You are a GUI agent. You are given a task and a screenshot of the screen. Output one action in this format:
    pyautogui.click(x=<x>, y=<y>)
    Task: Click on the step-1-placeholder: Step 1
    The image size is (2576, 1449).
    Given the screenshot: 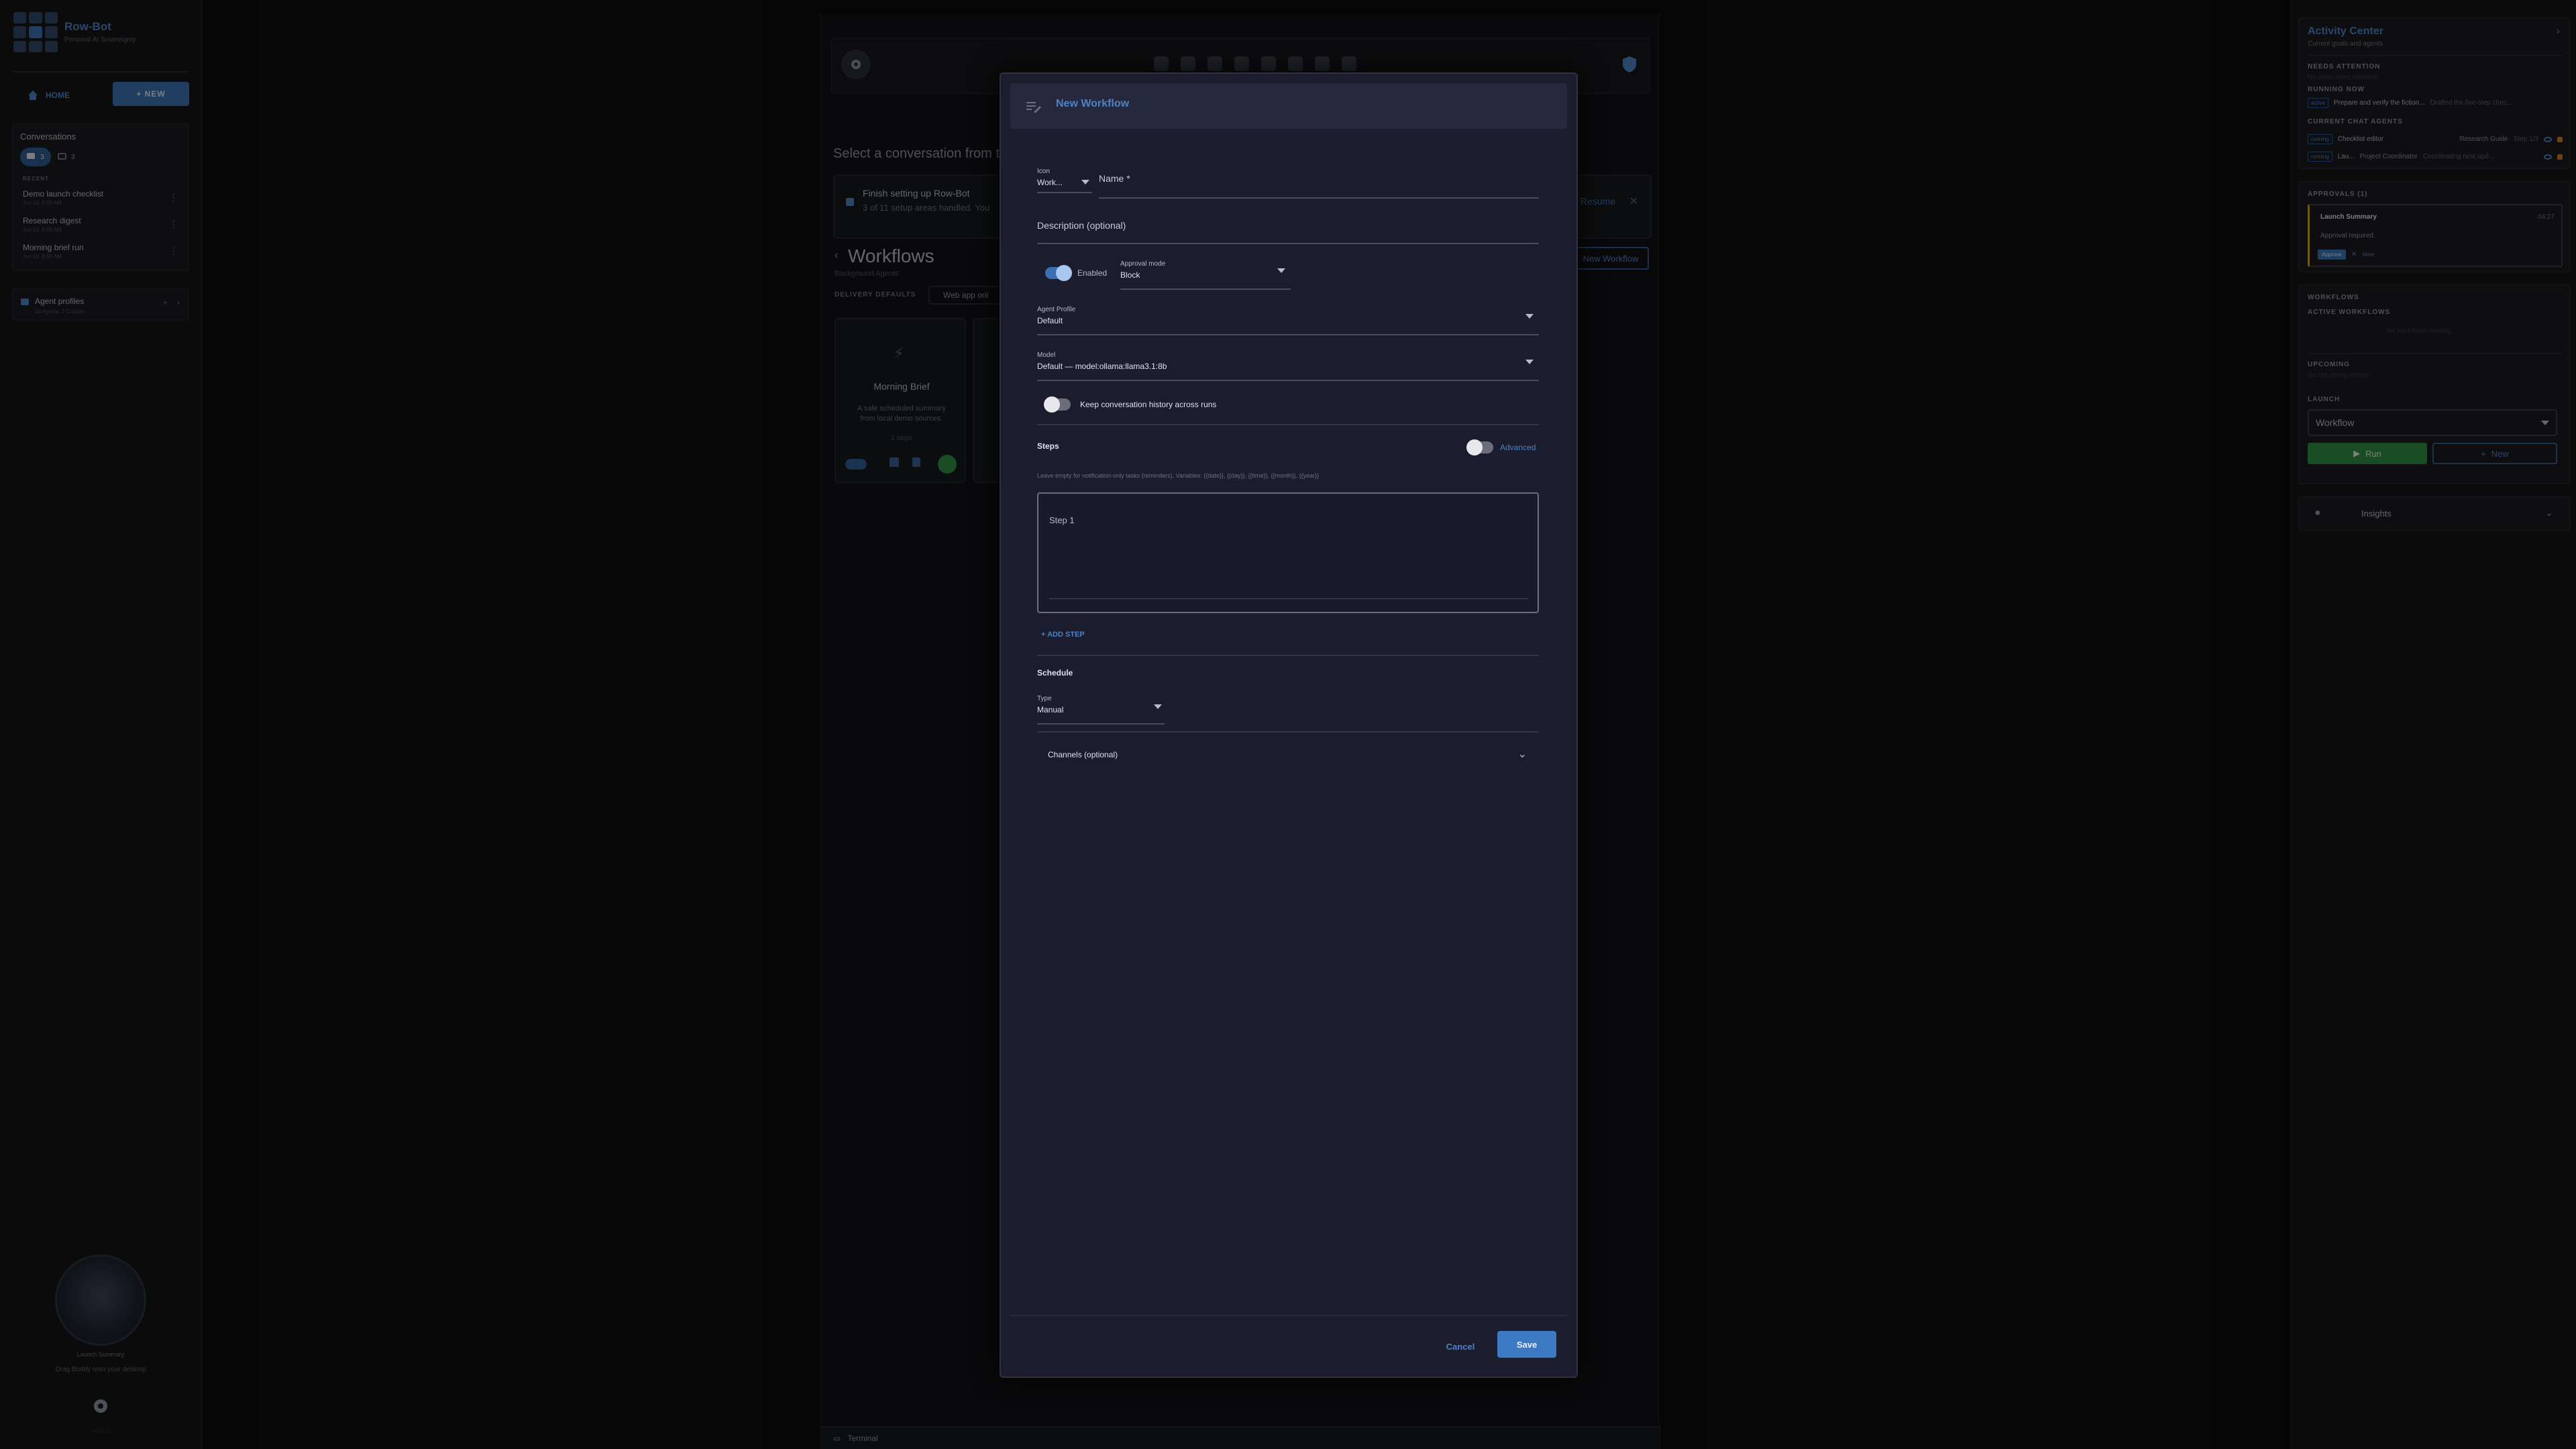 What is the action you would take?
    pyautogui.click(x=1062, y=520)
    